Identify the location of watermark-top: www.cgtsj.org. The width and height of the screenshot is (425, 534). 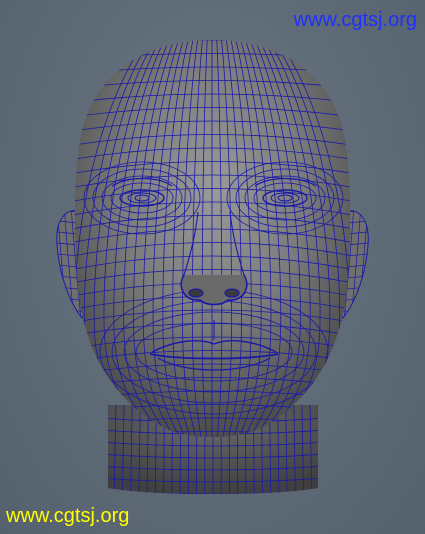
(355, 20).